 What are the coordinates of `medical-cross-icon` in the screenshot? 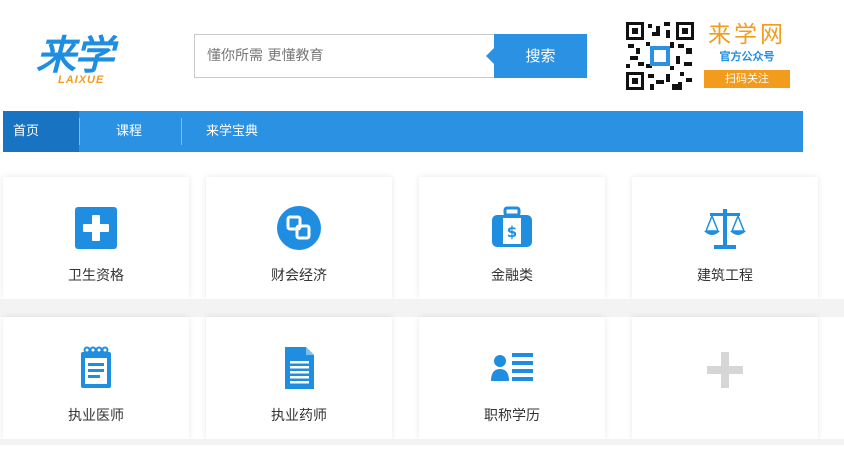 It's located at (96, 228).